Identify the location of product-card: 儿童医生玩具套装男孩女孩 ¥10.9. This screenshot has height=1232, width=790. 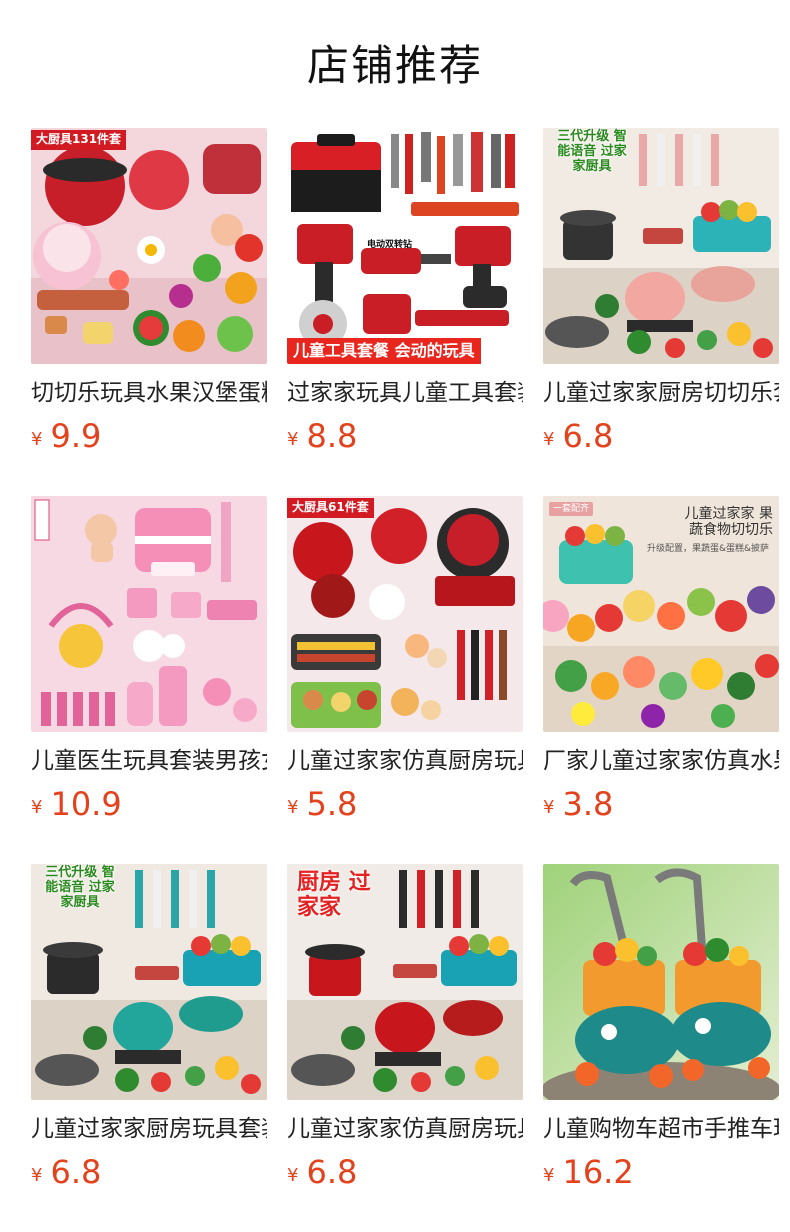
(149, 680).